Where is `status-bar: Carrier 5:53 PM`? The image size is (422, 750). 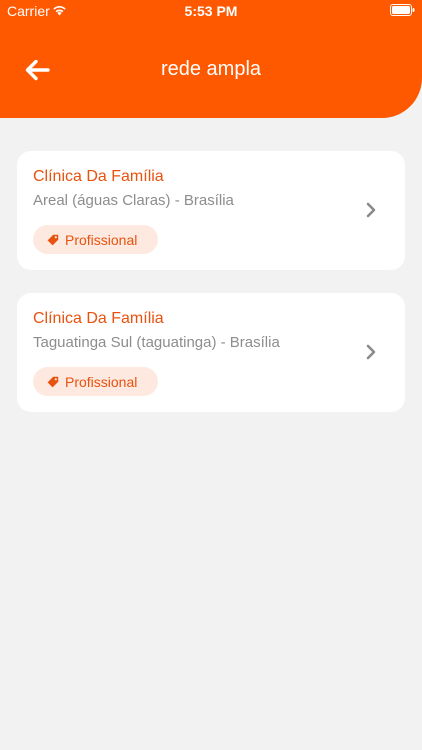 status-bar: Carrier 5:53 PM is located at coordinates (211, 11).